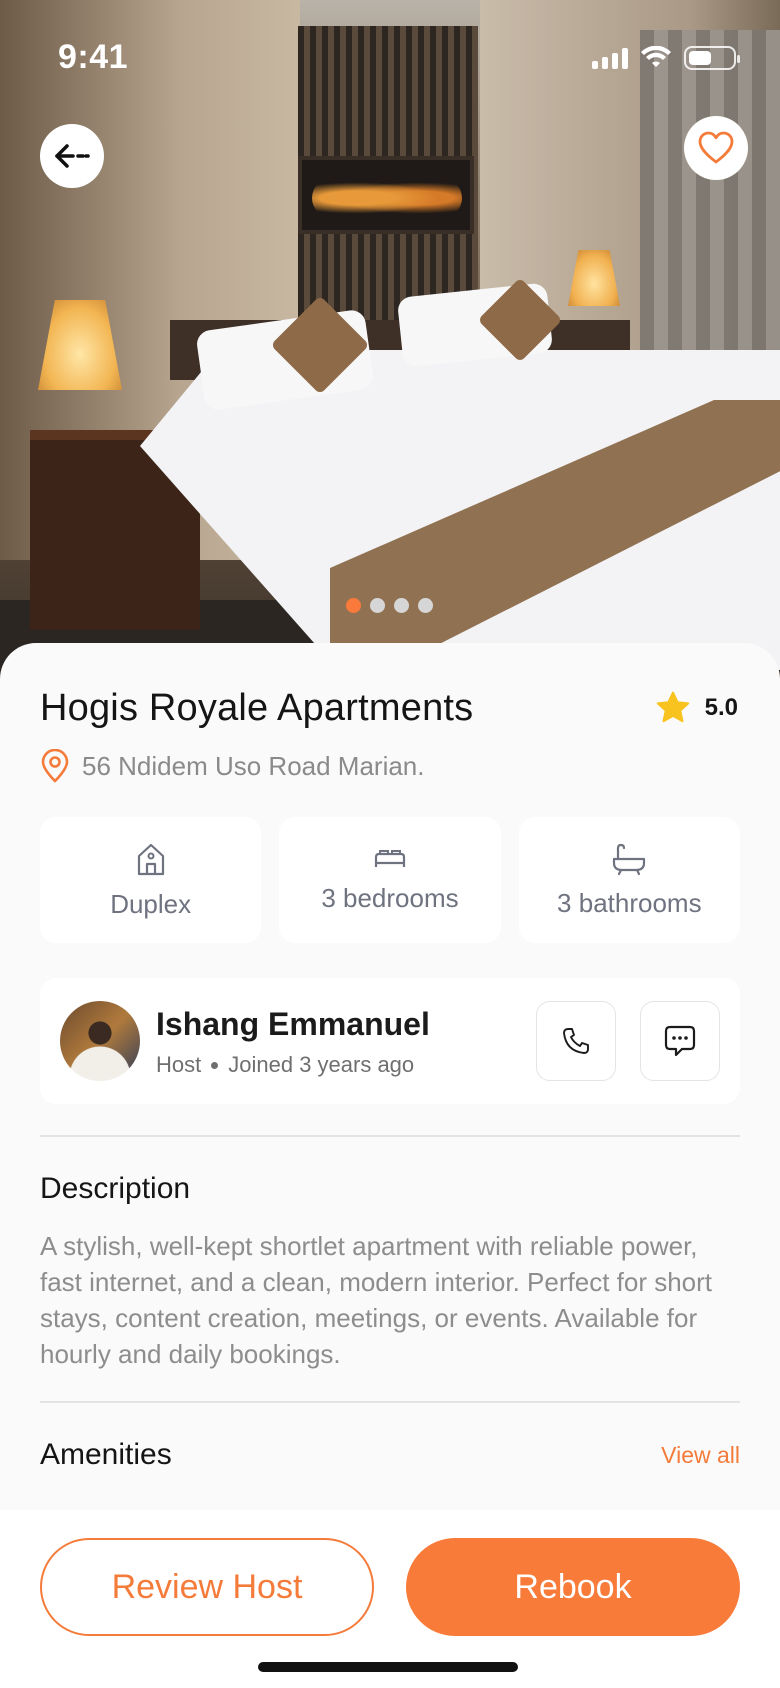 This screenshot has width=780, height=1688. I want to click on status-time: 9:41, so click(93, 57).